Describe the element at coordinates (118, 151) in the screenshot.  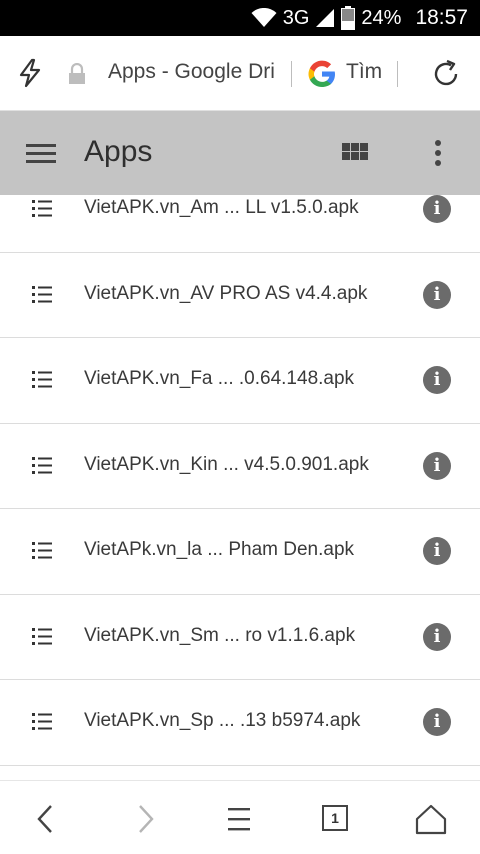
I see `page-title: Apps` at that location.